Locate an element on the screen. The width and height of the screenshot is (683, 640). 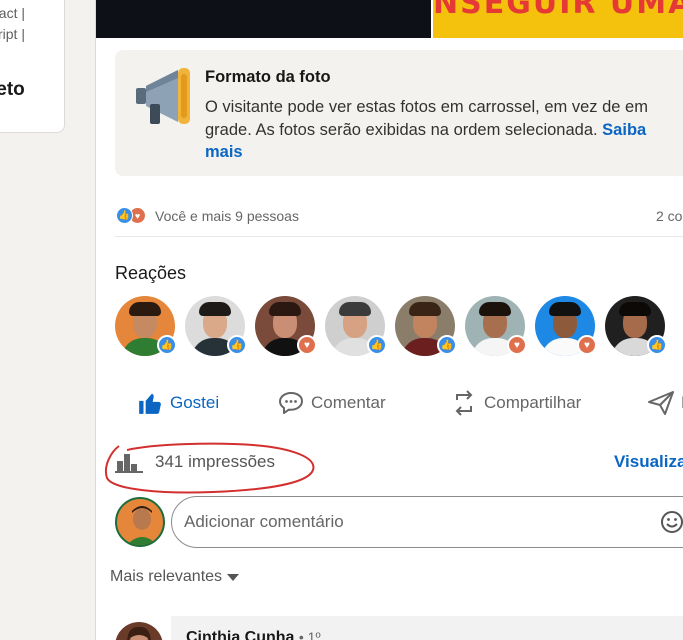
reaction-icons: 👍 ♥ is located at coordinates (133, 216).